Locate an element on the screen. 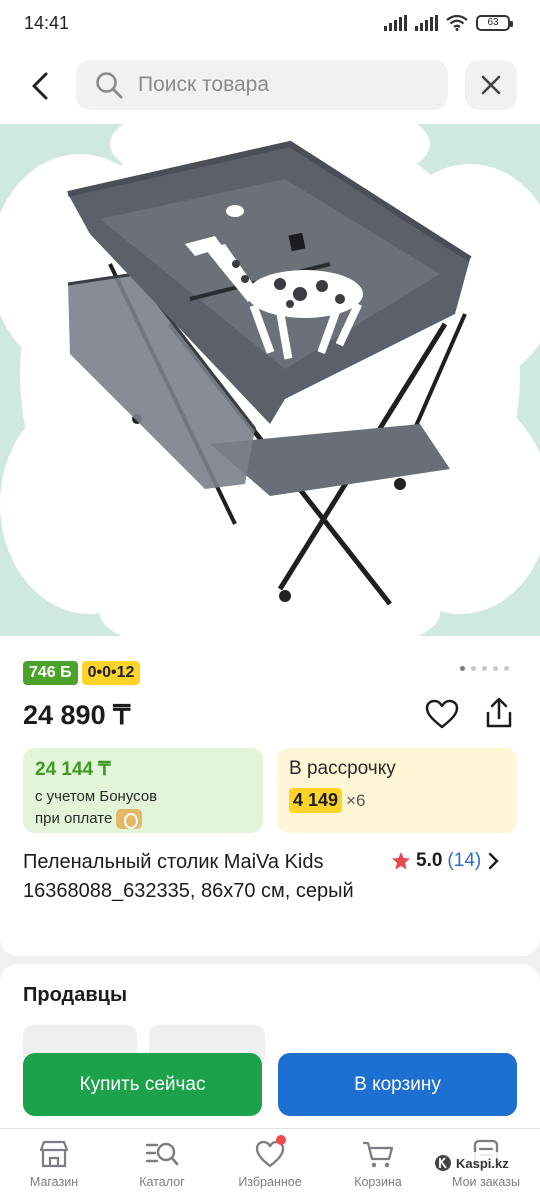 The image size is (540, 1200). tab-label: Корзина is located at coordinates (378, 1182).